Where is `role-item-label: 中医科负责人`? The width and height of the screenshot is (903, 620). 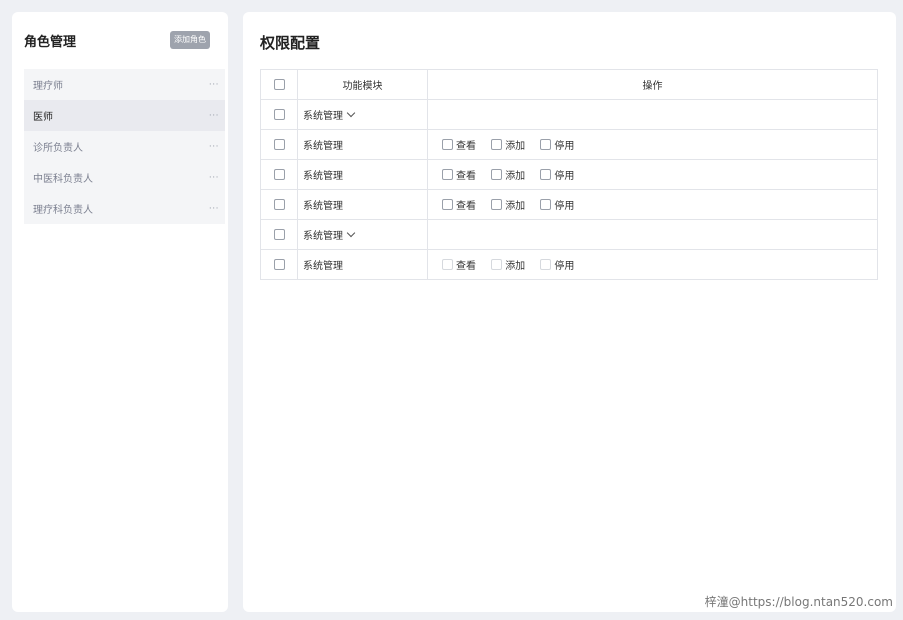 role-item-label: 中医科负责人 is located at coordinates (63, 179).